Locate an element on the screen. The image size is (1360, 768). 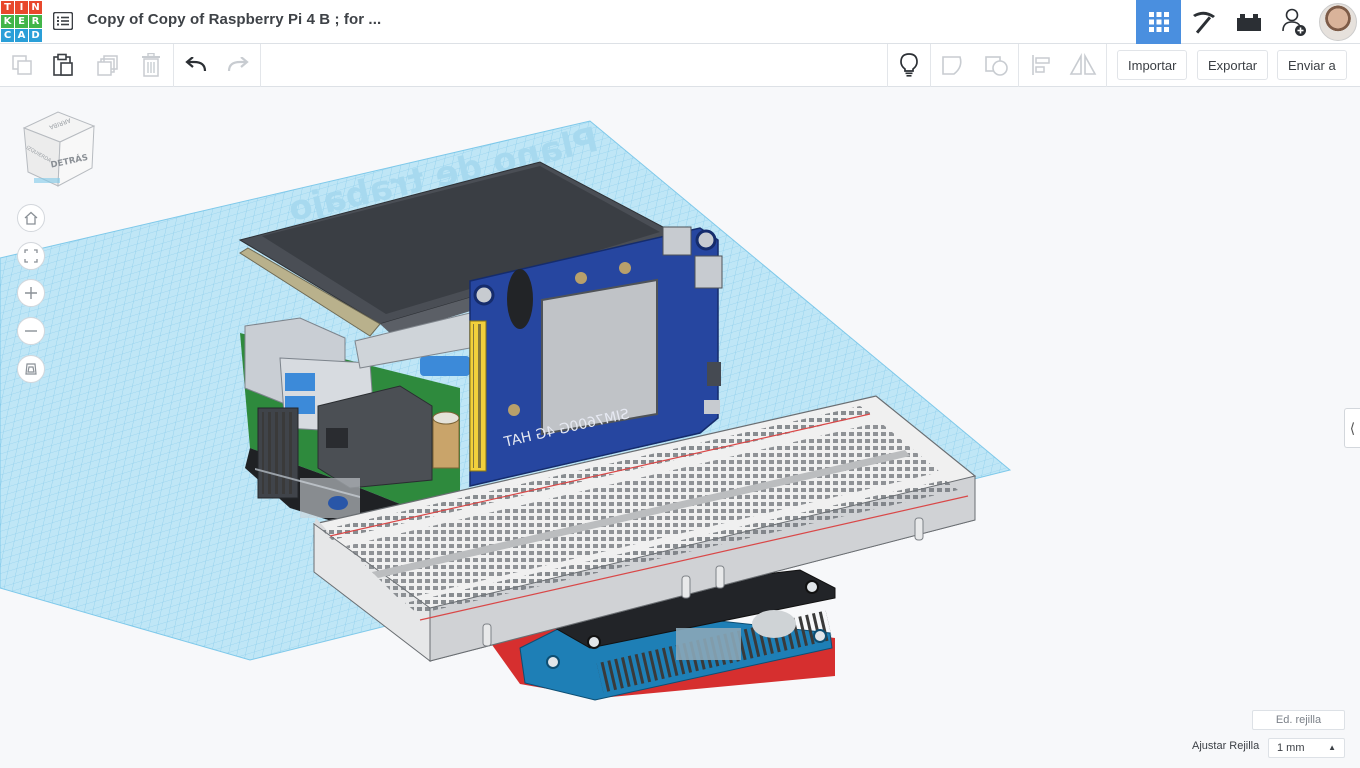
3d-view-button is located at coordinates (1158, 22).